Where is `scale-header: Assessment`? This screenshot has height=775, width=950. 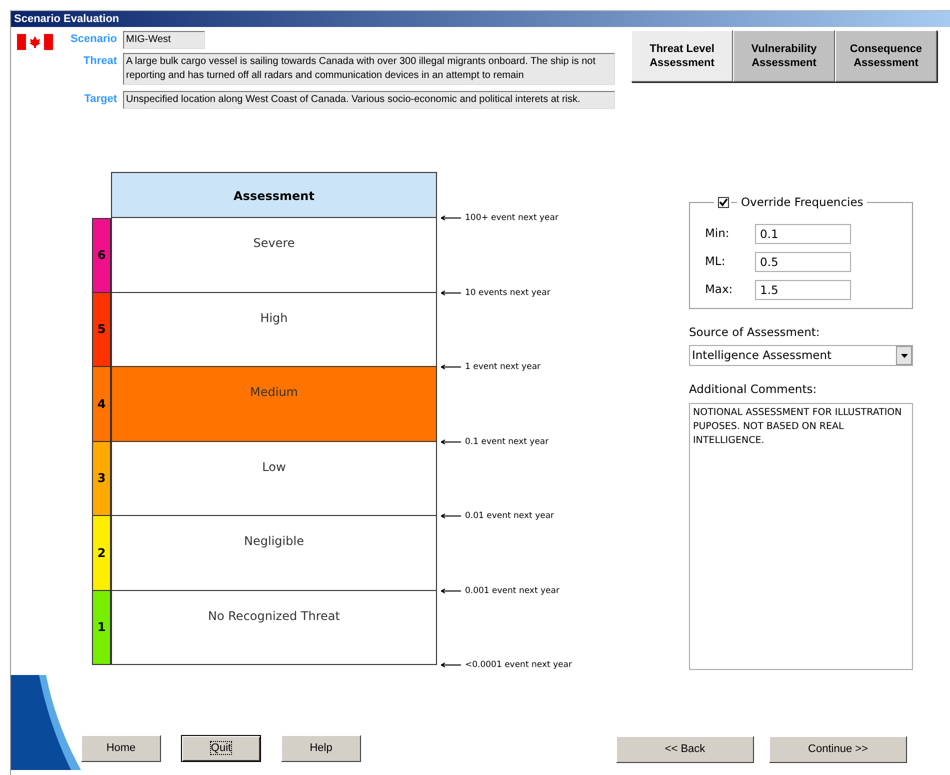 scale-header: Assessment is located at coordinates (274, 195).